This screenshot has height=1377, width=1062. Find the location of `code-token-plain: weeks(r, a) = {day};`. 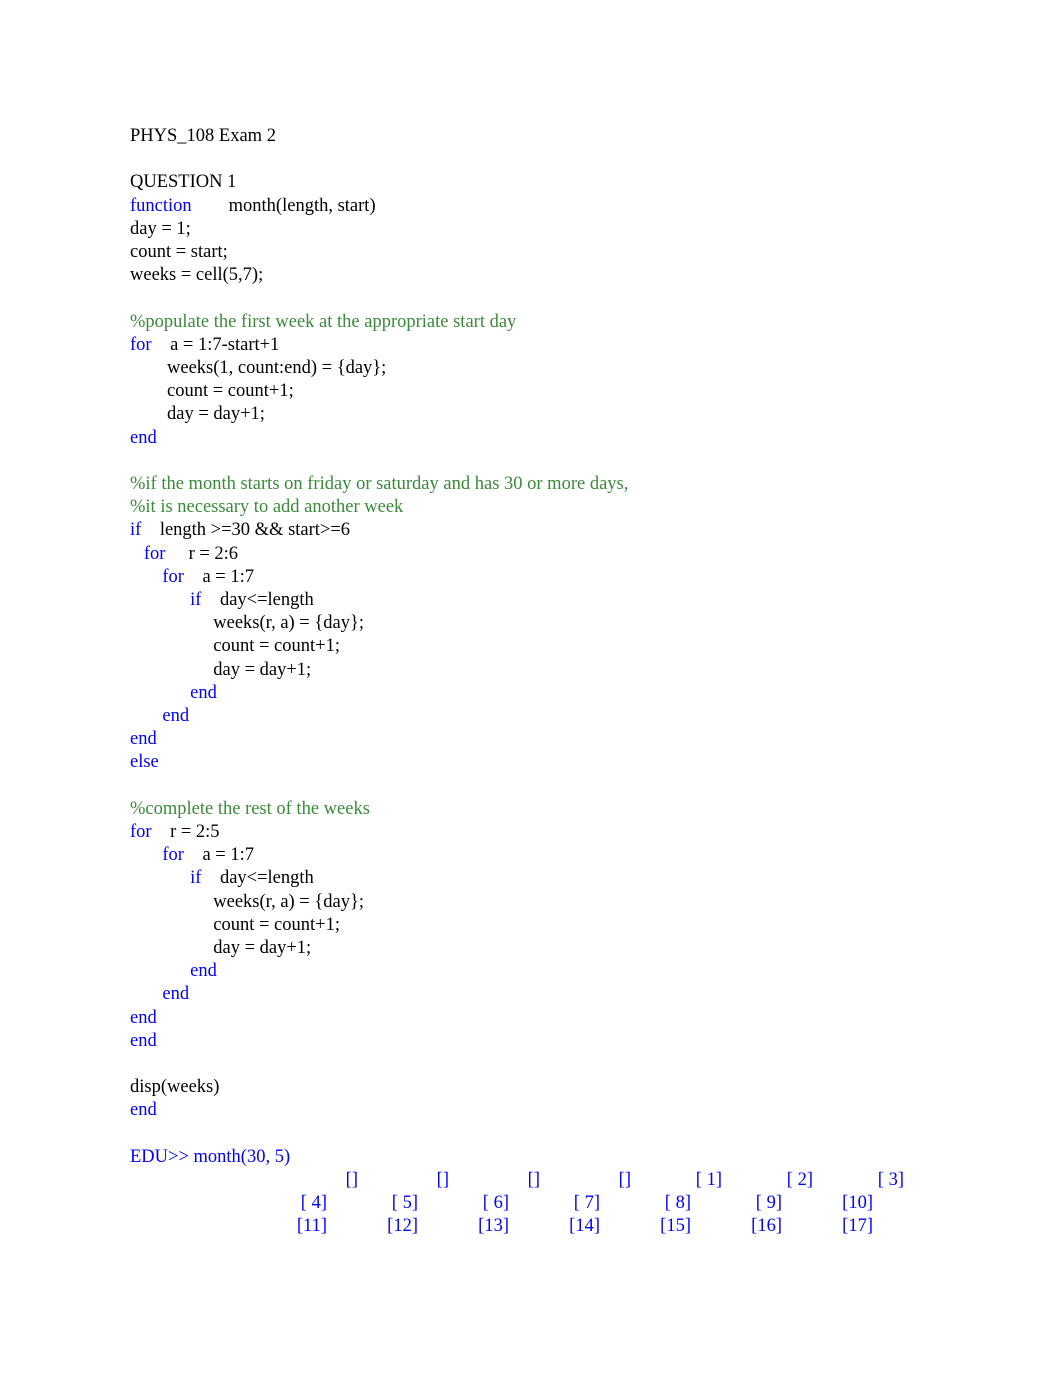

code-token-plain: weeks(r, a) = {day}; is located at coordinates (247, 901).